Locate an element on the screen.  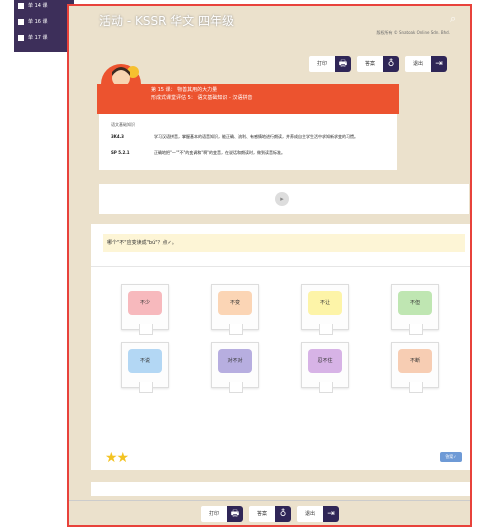
option-label: 不断 is located at coordinates (415, 361).